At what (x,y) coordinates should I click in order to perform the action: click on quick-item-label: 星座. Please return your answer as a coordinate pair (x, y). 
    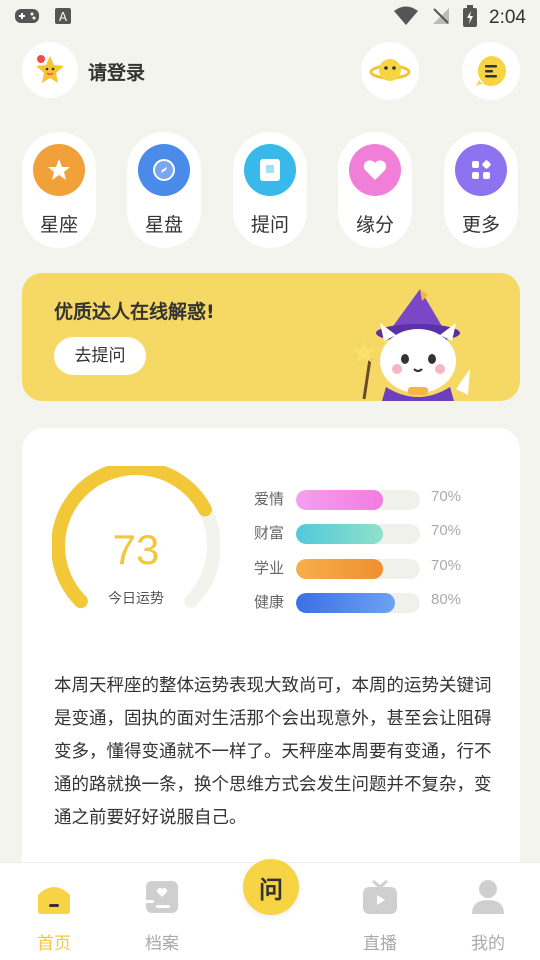
    Looking at the image, I should click on (58, 225).